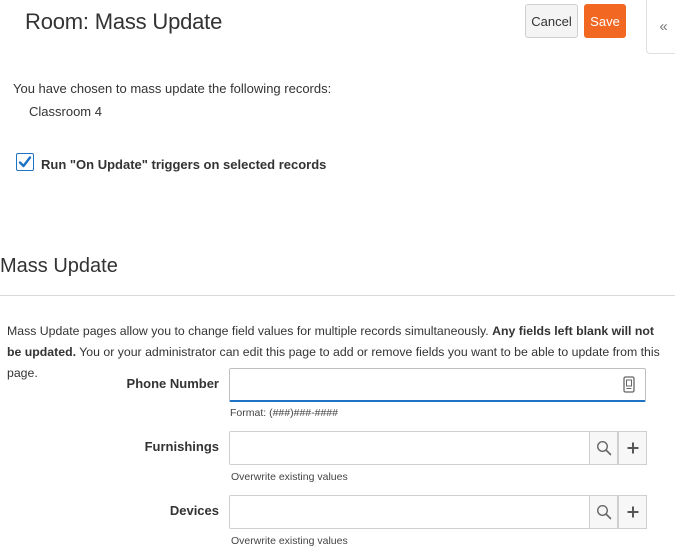 The height and width of the screenshot is (551, 675). Describe the element at coordinates (59, 266) in the screenshot. I see `section-title: Mass Update` at that location.